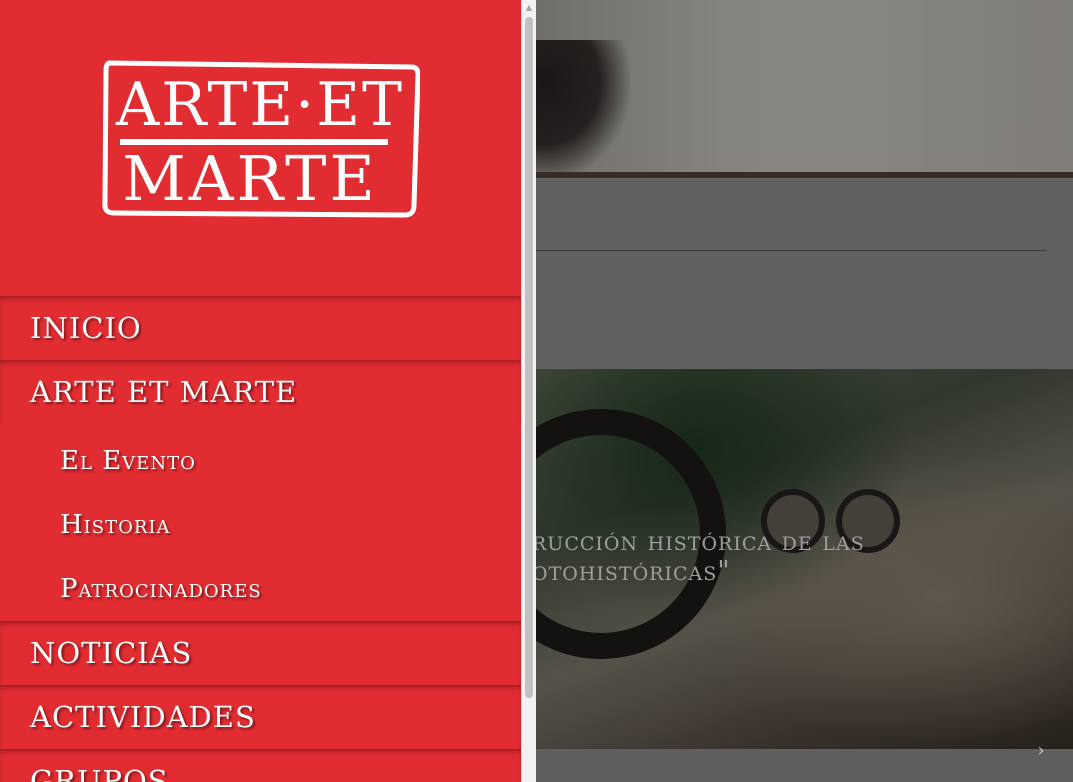 The width and height of the screenshot is (1073, 782). I want to click on submenu-item-patrocinadores: Patrocinadores, so click(260, 589).